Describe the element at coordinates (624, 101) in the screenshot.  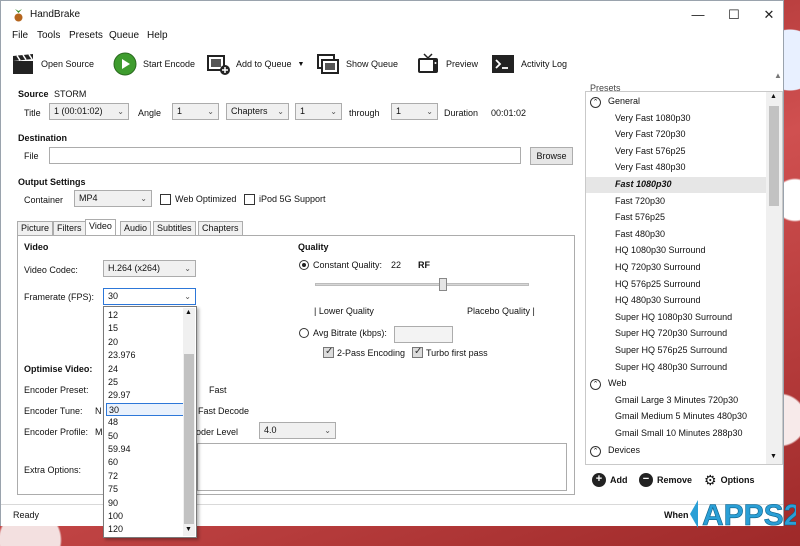
I see `preset-group-label: General` at that location.